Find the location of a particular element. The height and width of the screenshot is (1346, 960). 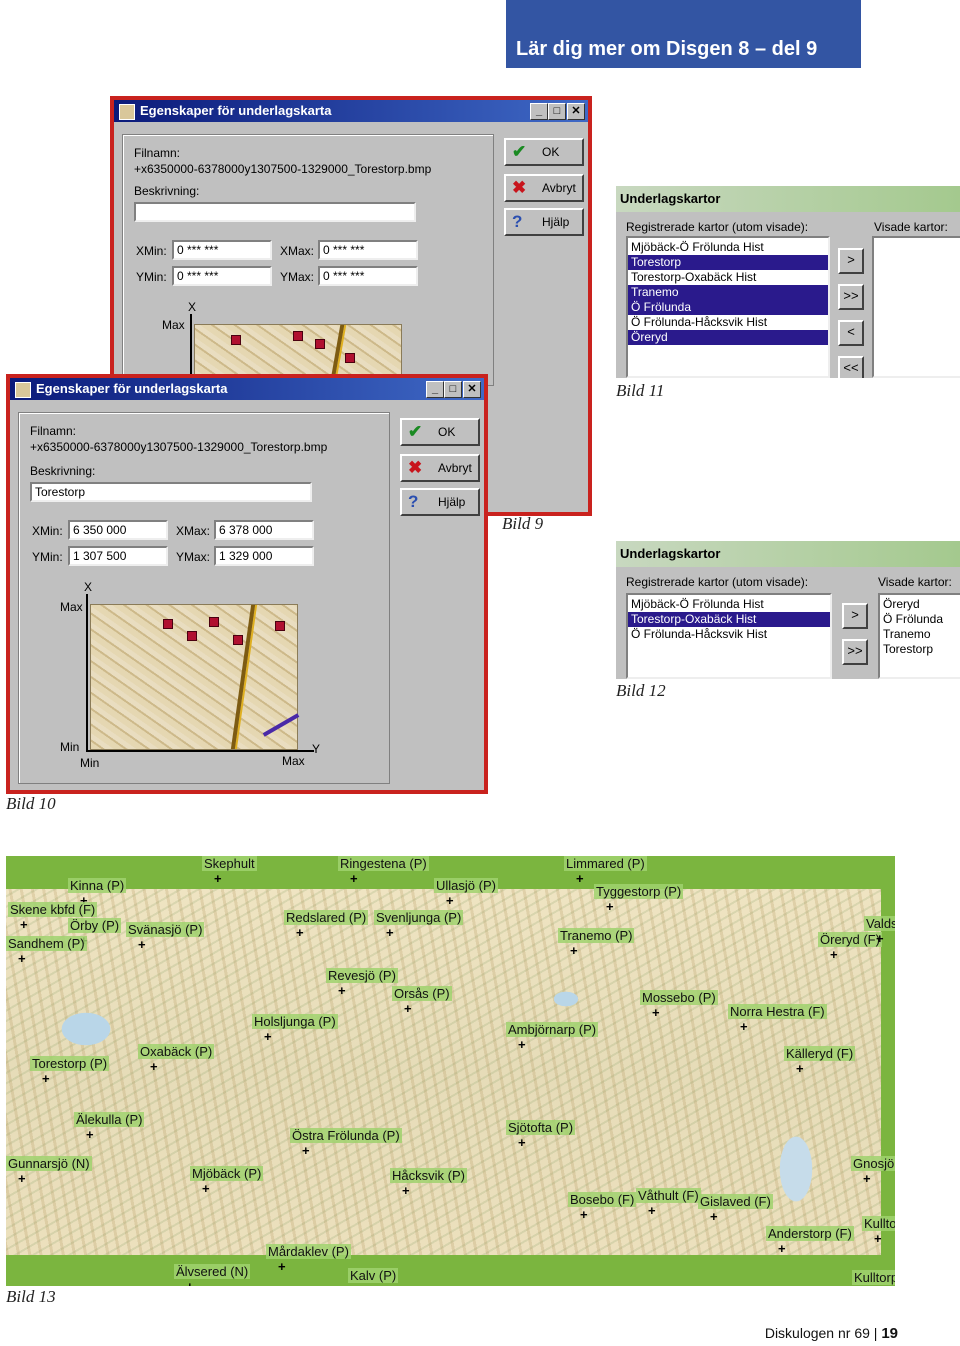

shown-list is located at coordinates (916, 307).